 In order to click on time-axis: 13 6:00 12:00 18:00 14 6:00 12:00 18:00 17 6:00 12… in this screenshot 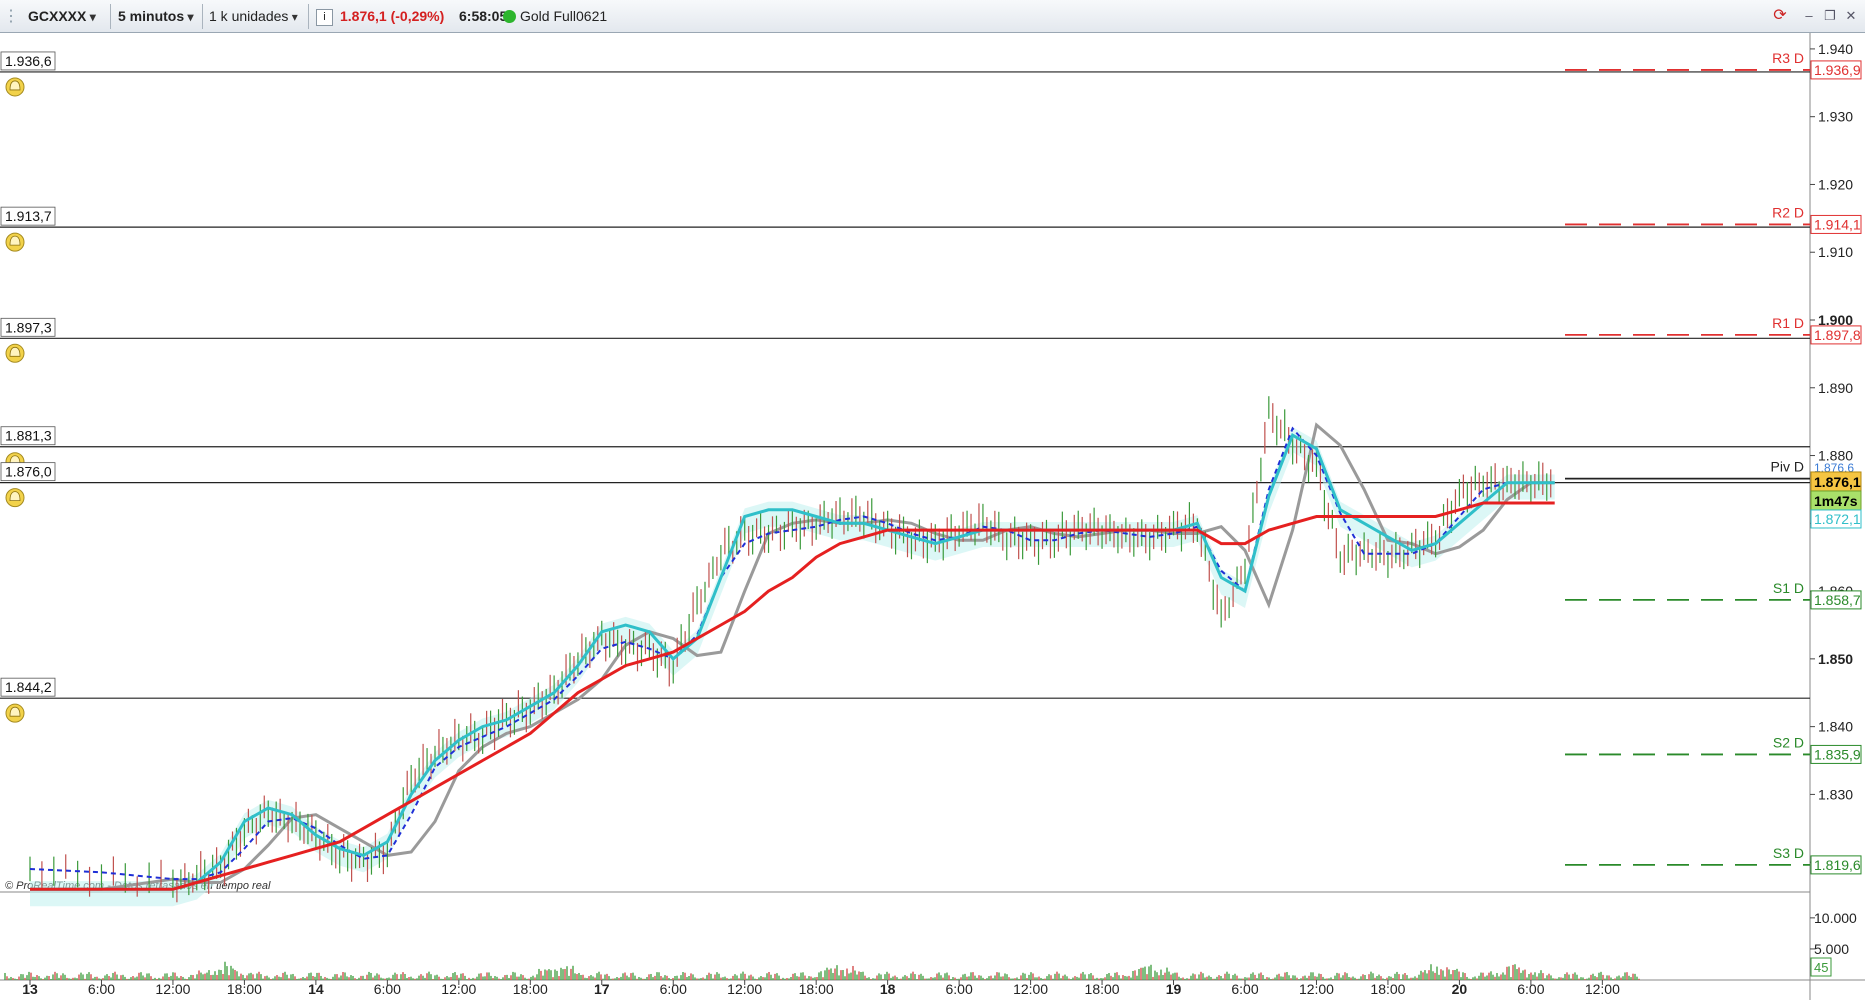, I will do `click(821, 988)`.